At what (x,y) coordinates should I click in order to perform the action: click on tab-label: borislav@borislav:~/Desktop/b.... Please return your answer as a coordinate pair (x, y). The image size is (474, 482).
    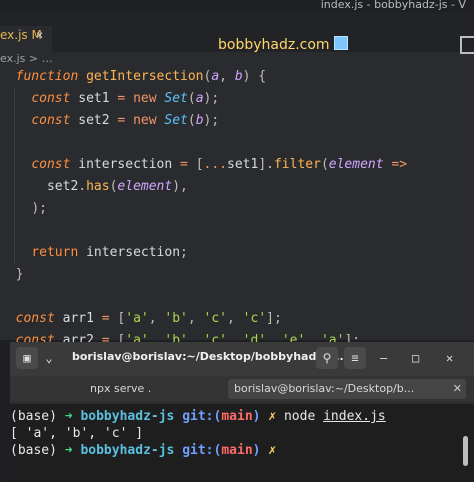
    Looking at the image, I should click on (324, 388).